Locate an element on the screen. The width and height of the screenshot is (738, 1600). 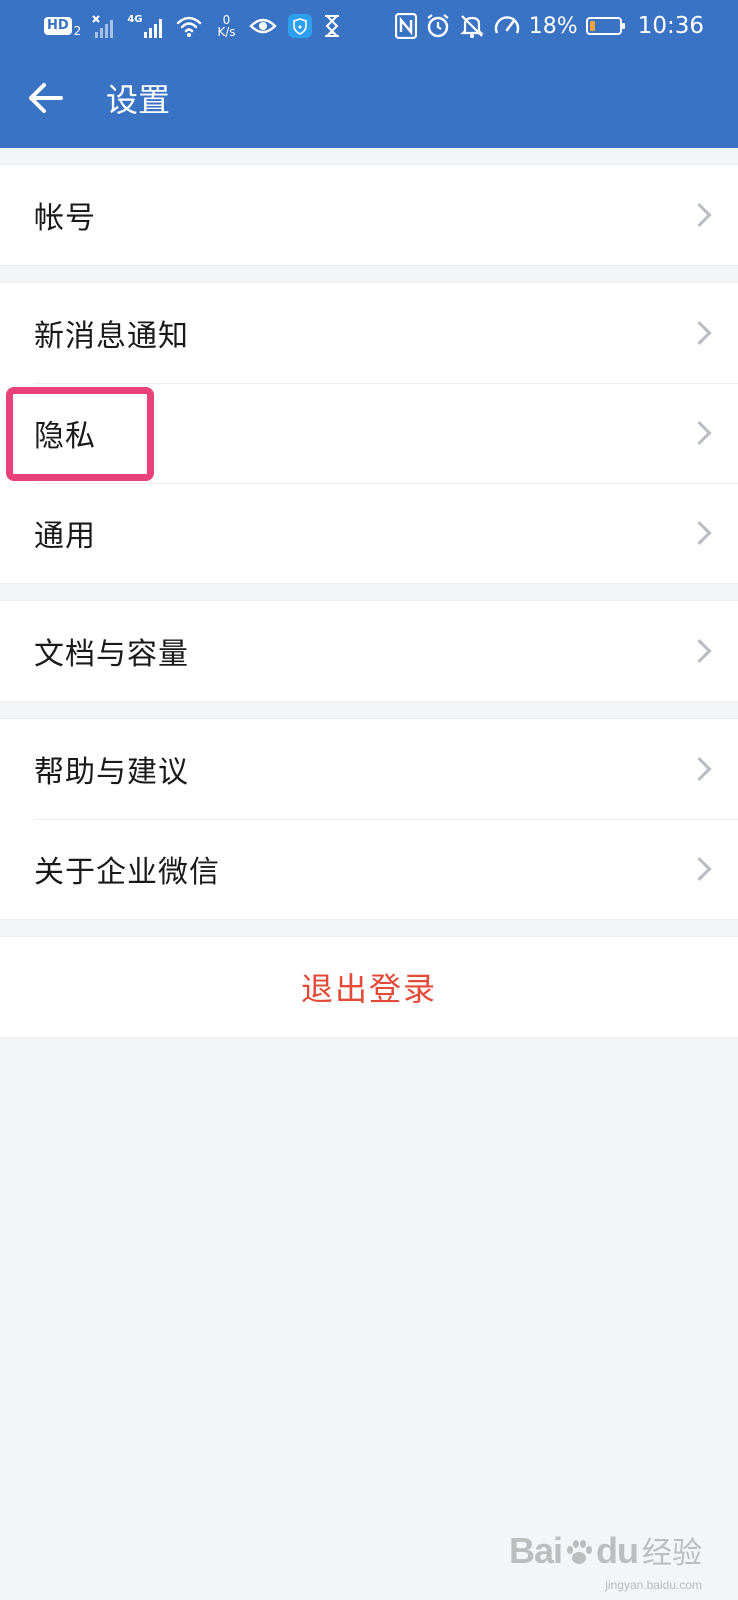
settings-item-label: 隐私 is located at coordinates (65, 436).